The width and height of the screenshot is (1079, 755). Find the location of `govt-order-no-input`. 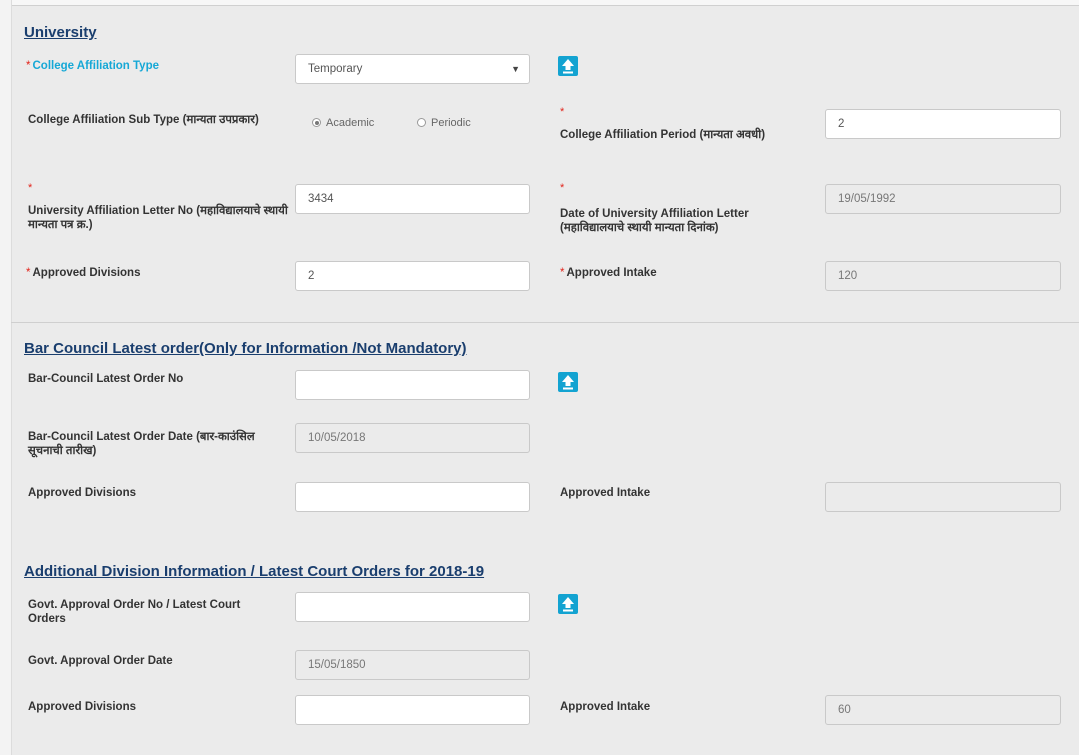

govt-order-no-input is located at coordinates (412, 607).